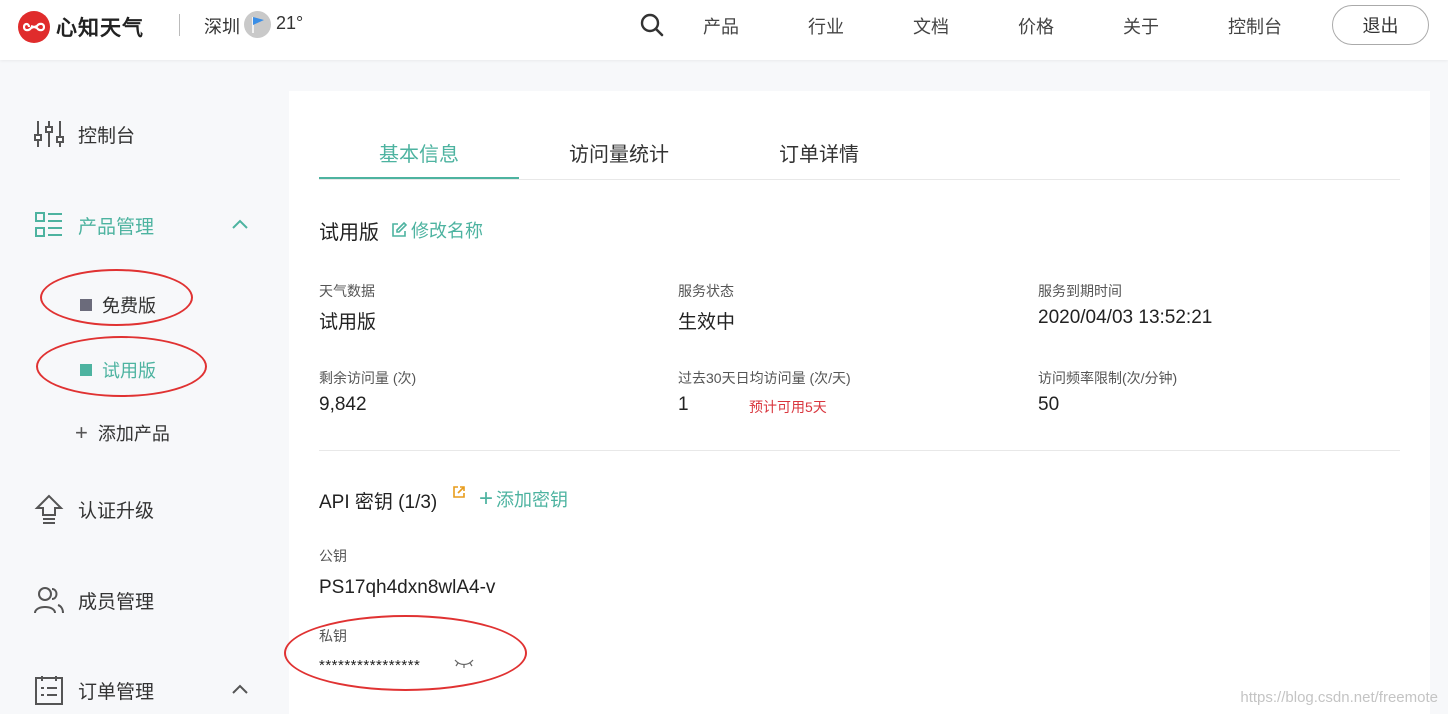  Describe the element at coordinates (116, 602) in the screenshot. I see `sidebar-label-member-mgmt: 成员管理` at that location.